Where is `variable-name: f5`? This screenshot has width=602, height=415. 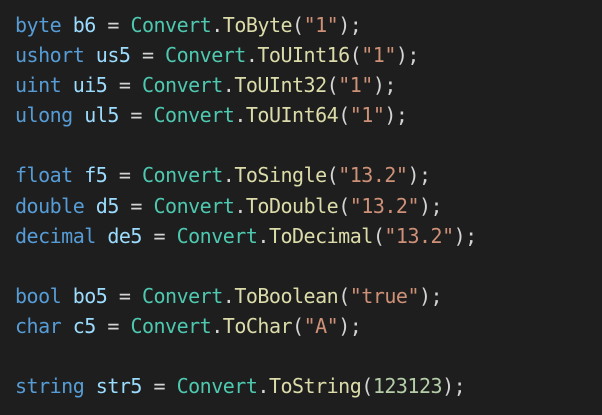
variable-name: f5 is located at coordinates (96, 175).